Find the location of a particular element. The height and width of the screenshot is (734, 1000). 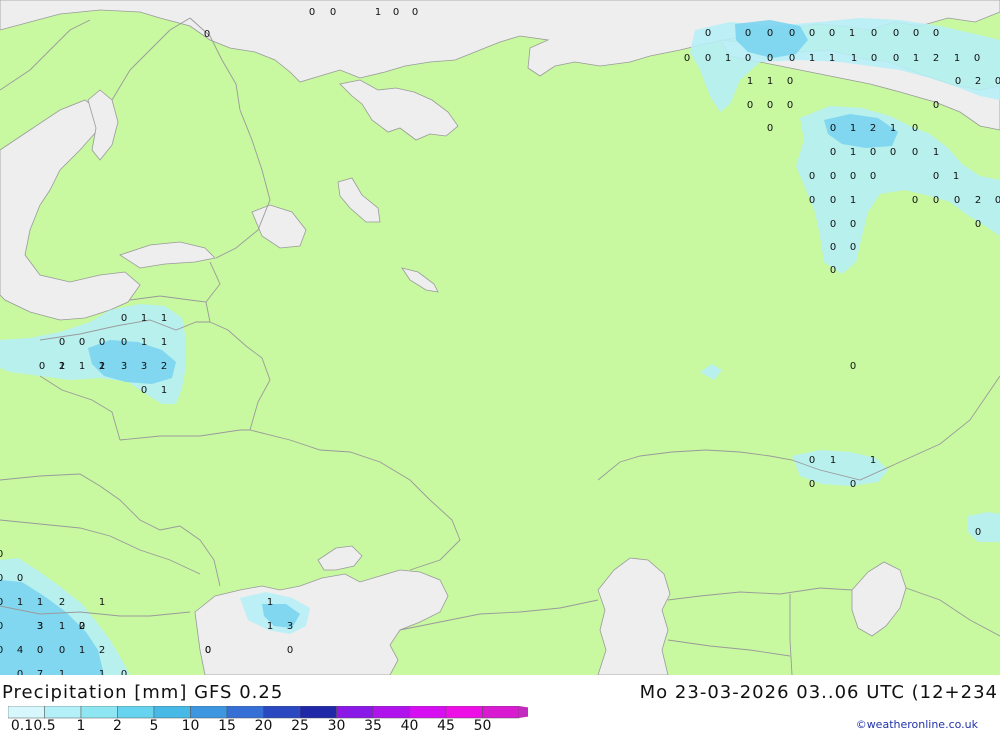

scale-label: 30 is located at coordinates (336, 726).